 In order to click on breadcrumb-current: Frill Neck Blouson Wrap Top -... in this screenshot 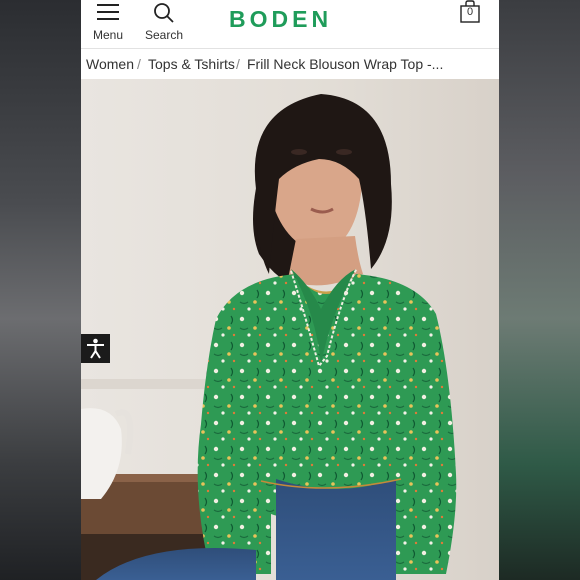, I will do `click(345, 64)`.